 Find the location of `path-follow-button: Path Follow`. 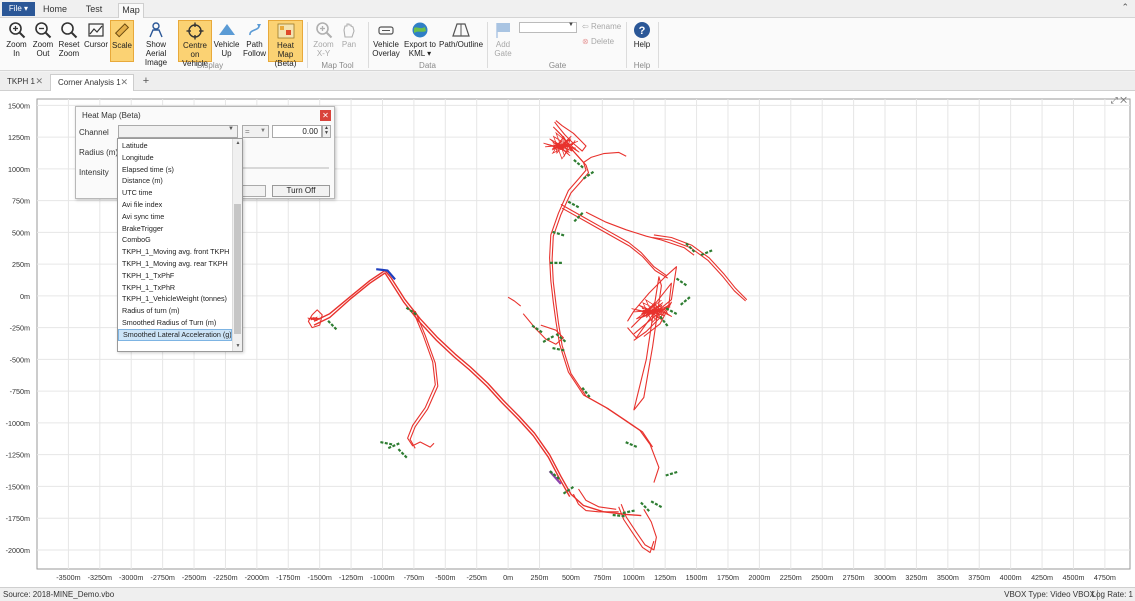

path-follow-button: Path Follow is located at coordinates (254, 41).